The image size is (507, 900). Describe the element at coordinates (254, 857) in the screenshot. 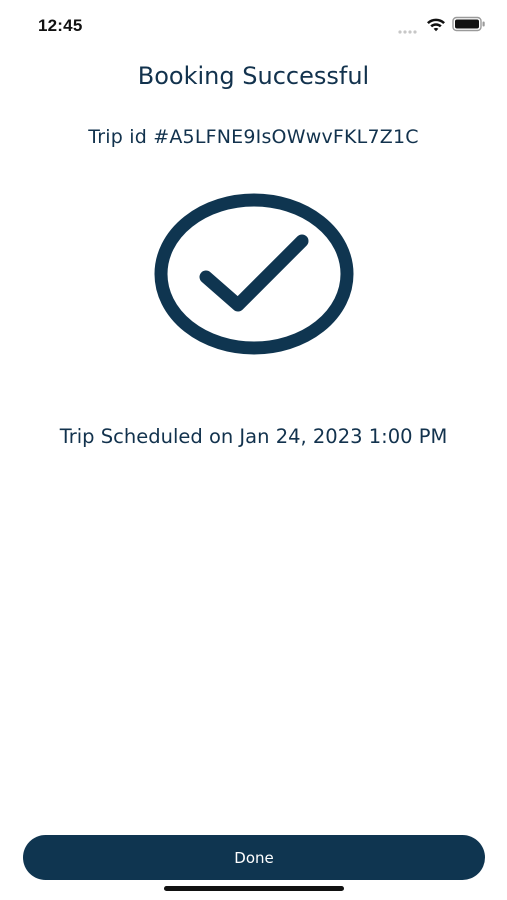

I see `done-button: Done` at that location.